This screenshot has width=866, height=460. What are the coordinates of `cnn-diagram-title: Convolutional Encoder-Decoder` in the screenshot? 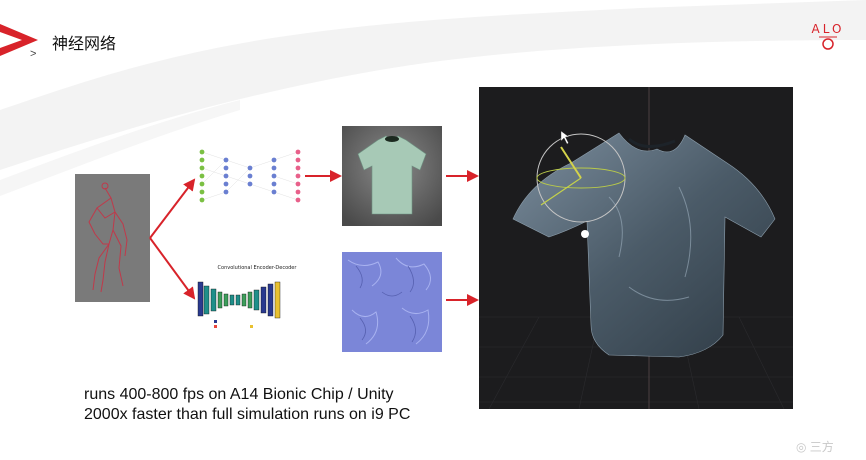 It's located at (258, 268).